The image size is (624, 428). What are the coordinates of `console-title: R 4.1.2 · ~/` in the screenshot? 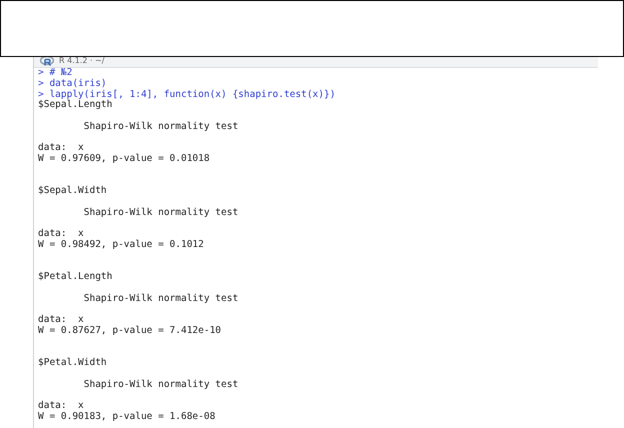 It's located at (81, 61).